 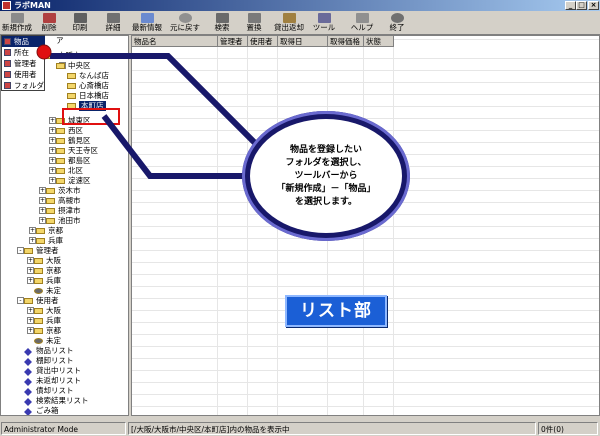 I want to click on callout-line: を選択します。, so click(x=326, y=201).